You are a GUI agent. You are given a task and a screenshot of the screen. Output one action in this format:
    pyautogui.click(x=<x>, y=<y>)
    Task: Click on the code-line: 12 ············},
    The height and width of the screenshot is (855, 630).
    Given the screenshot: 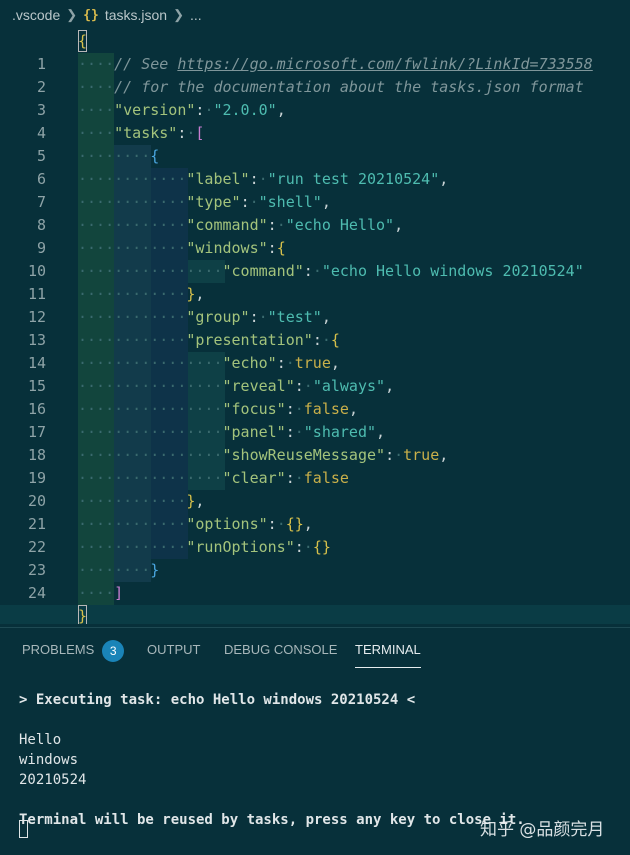 What is the action you would take?
    pyautogui.click(x=315, y=304)
    